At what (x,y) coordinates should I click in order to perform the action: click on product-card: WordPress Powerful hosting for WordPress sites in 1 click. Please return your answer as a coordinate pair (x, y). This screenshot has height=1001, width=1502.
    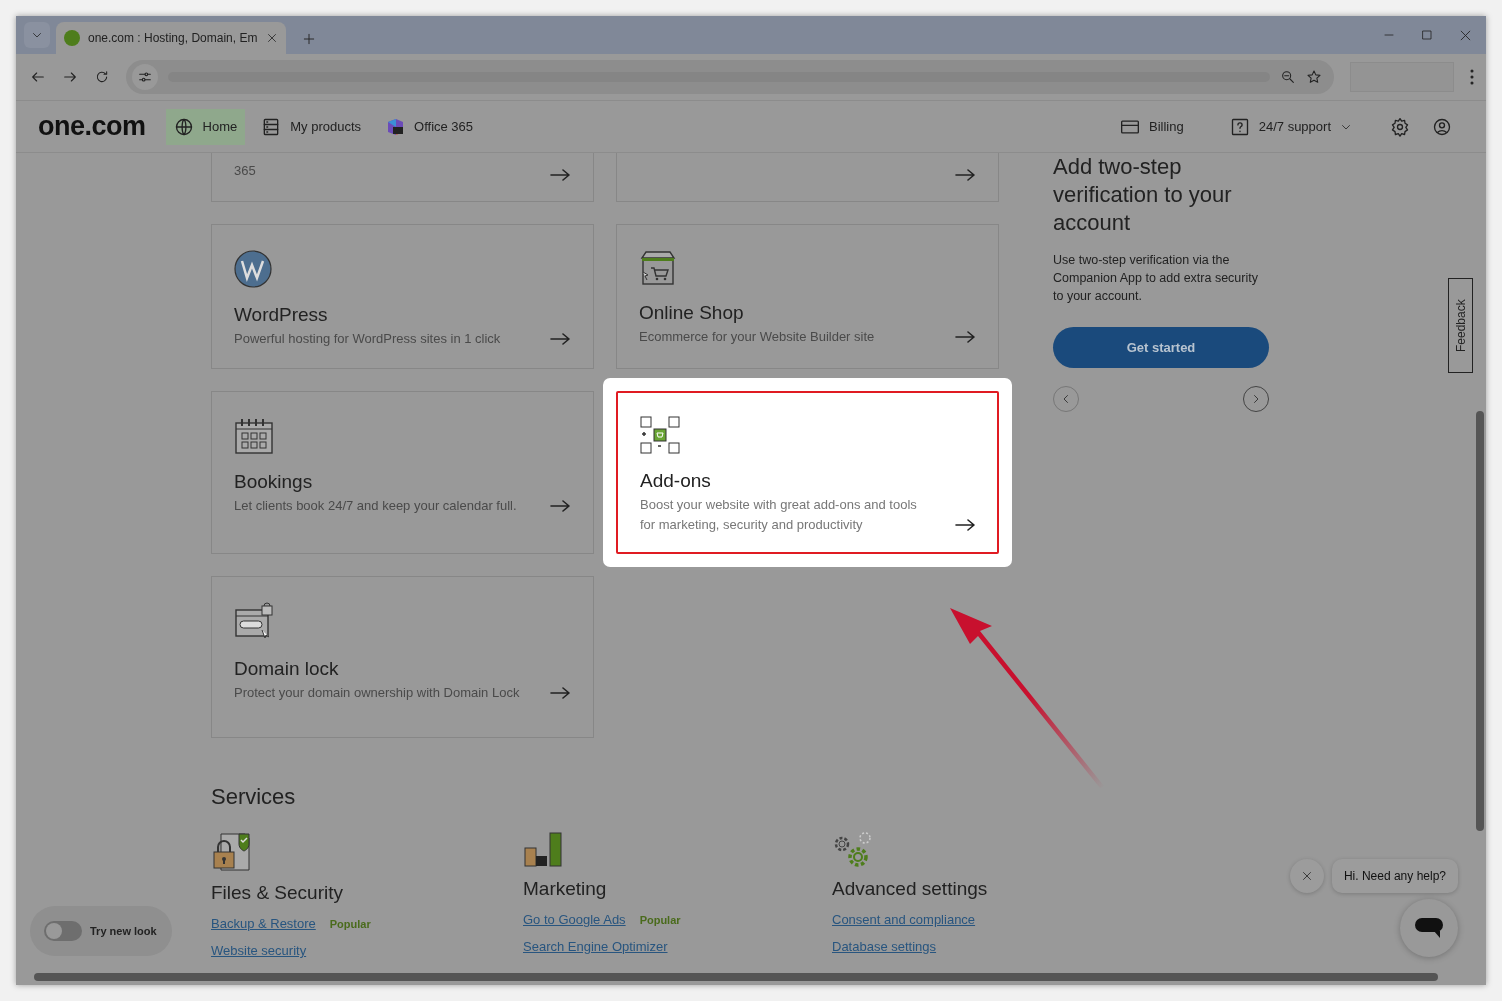
    Looking at the image, I should click on (402, 296).